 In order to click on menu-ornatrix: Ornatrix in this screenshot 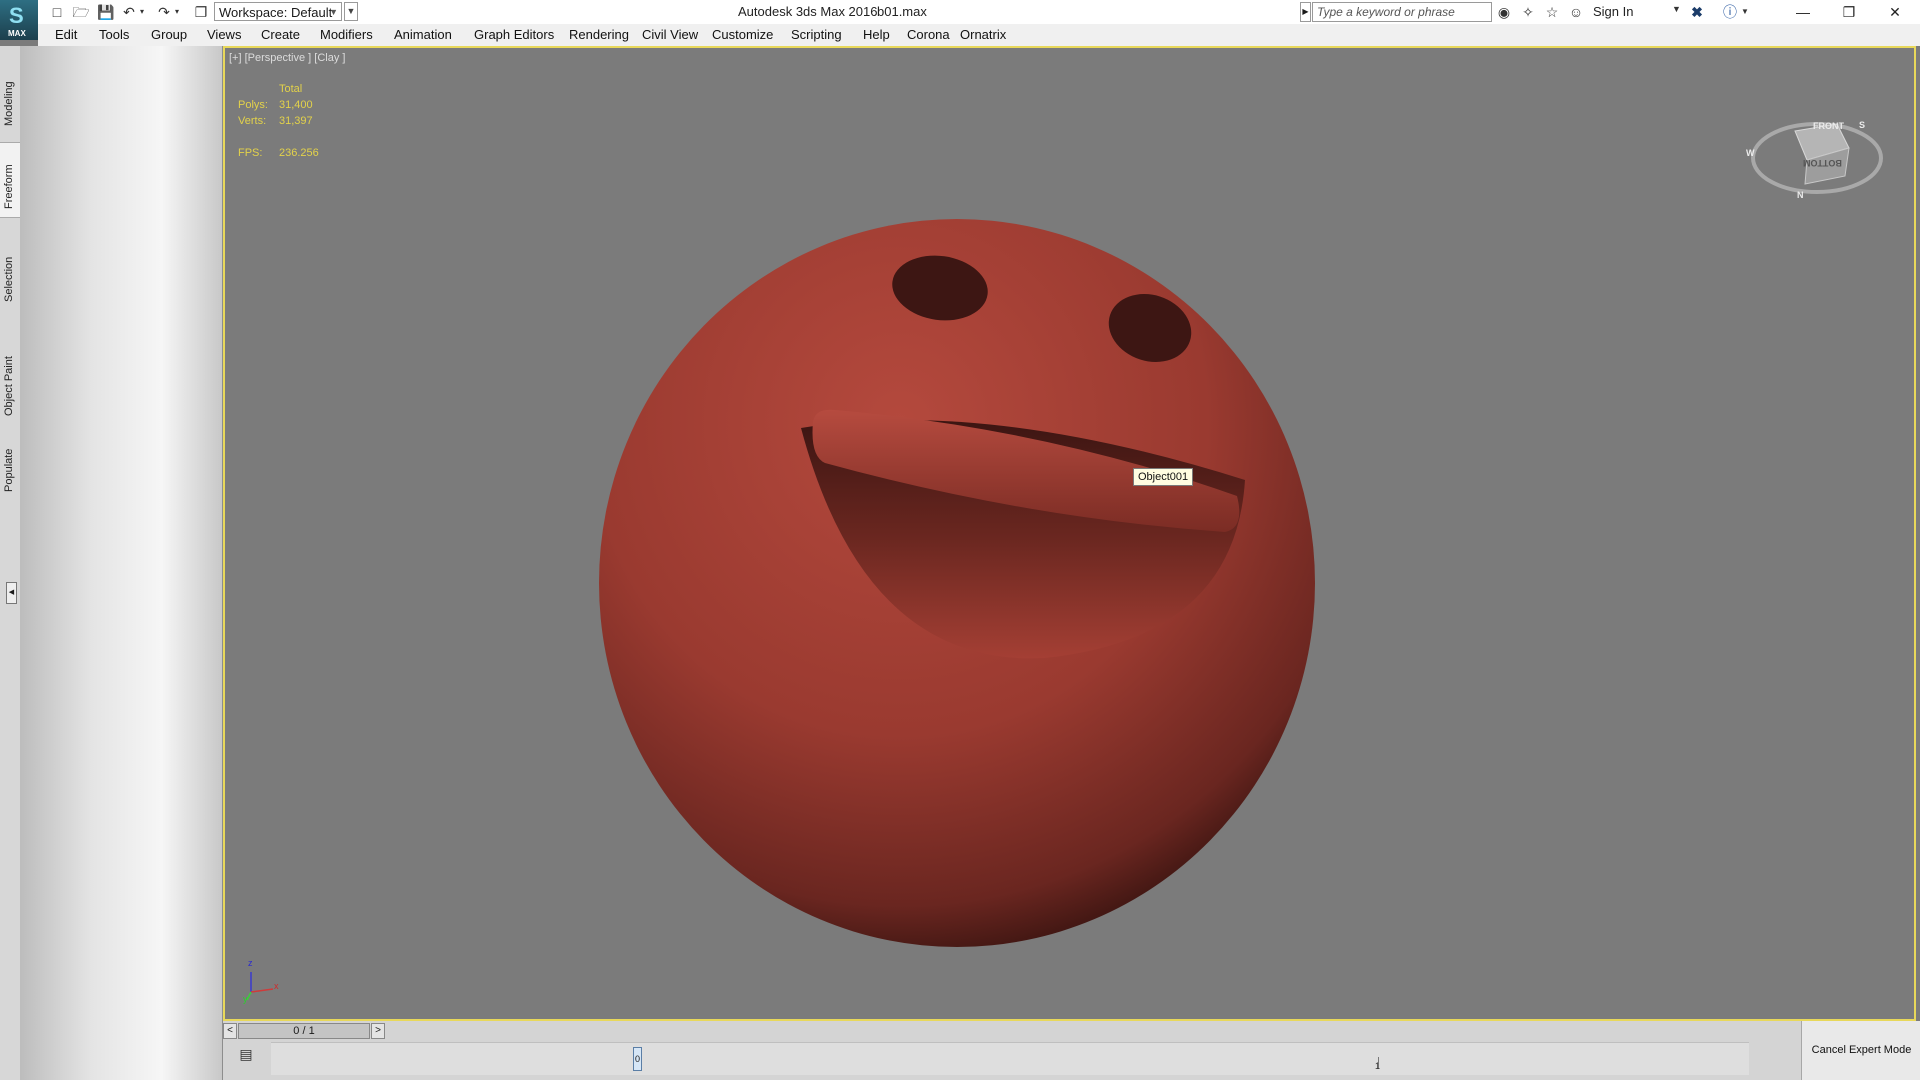, I will do `click(983, 34)`.